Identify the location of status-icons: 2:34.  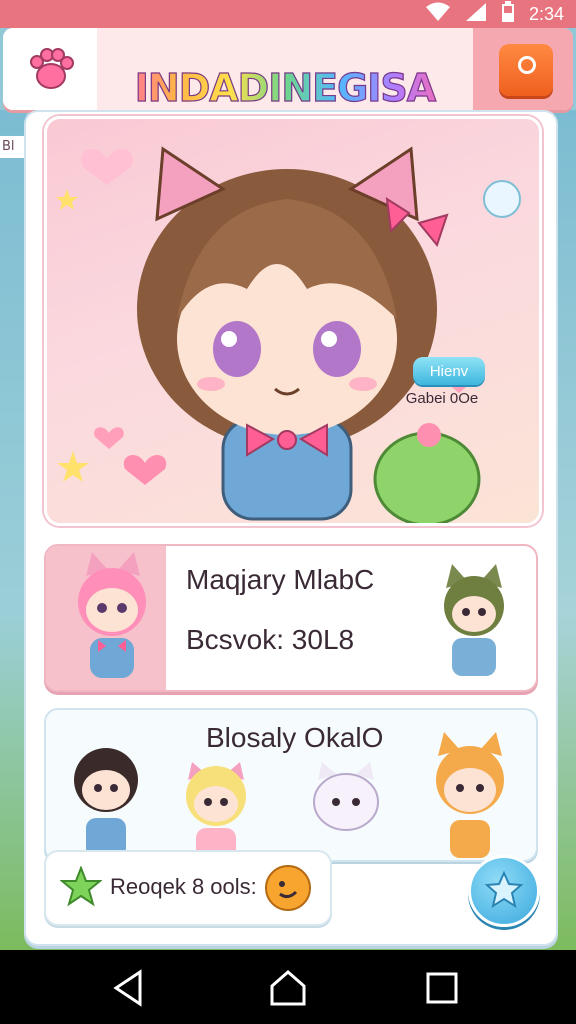
(494, 14).